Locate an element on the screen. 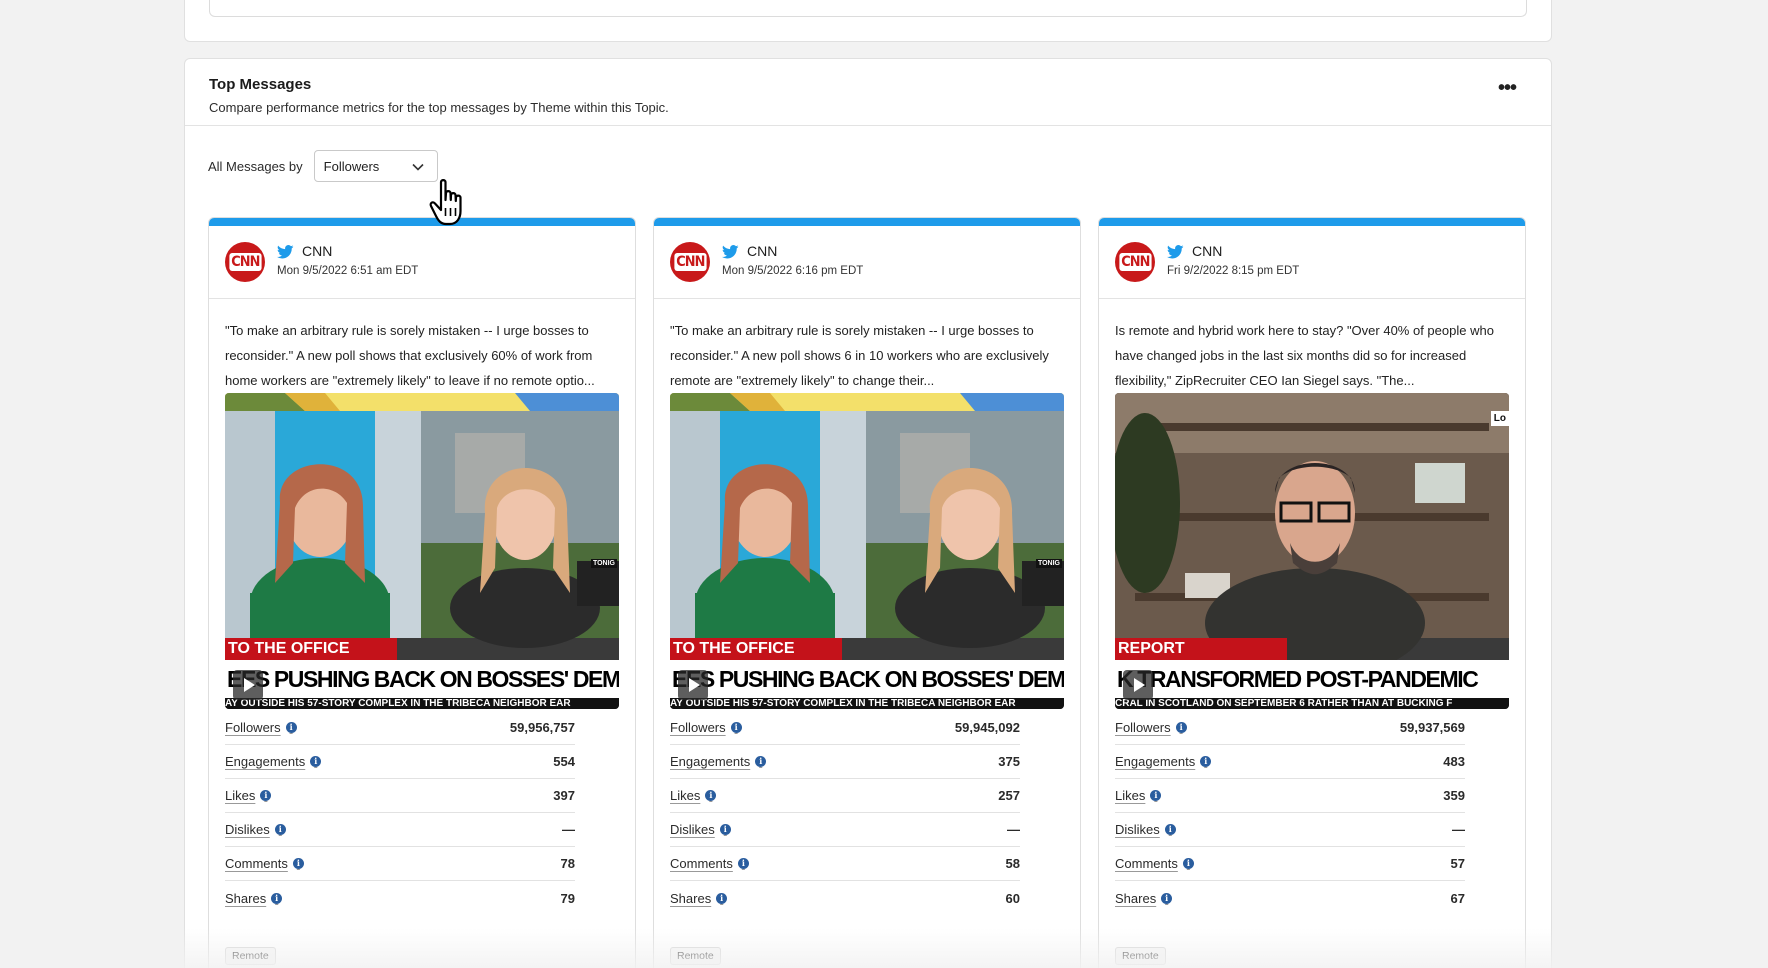 The width and height of the screenshot is (1768, 968). hand-pointer-cursor-icon is located at coordinates (445, 202).